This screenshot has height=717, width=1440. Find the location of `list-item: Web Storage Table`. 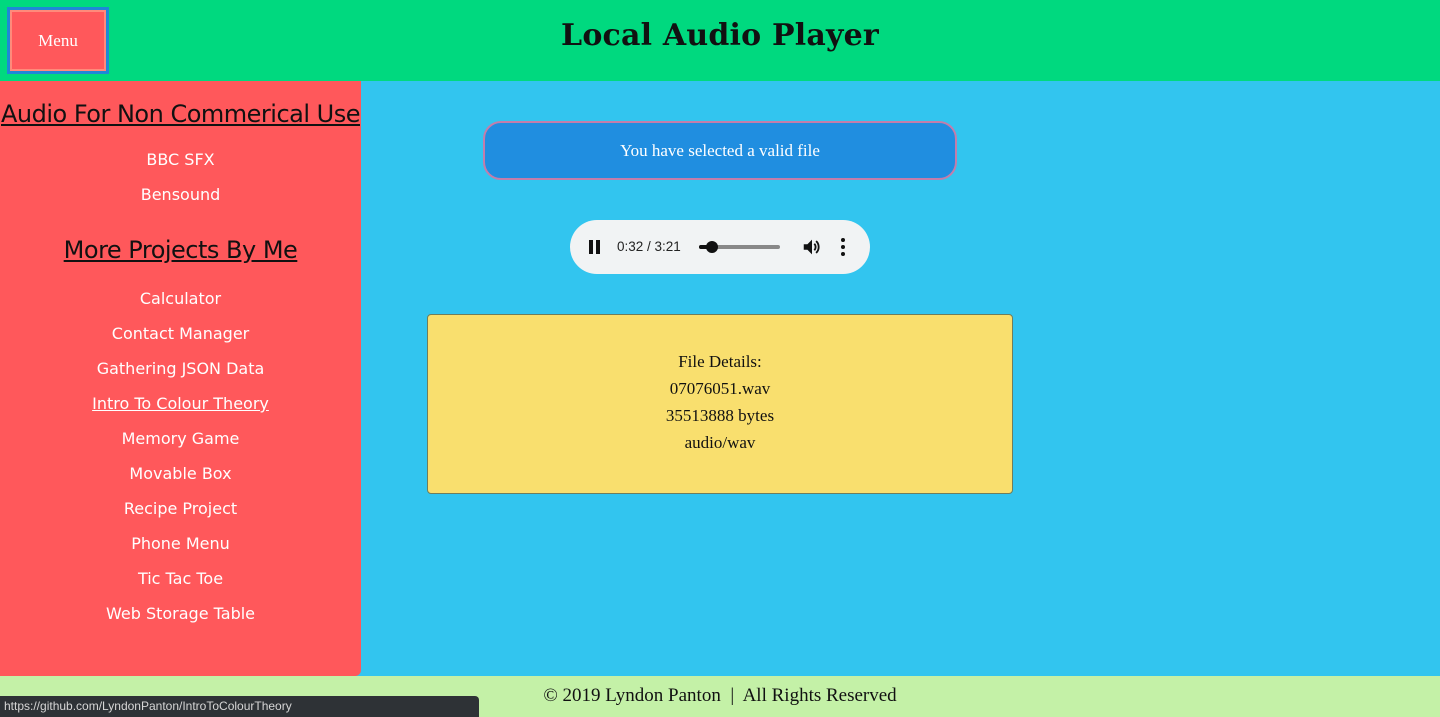

list-item: Web Storage Table is located at coordinates (180, 618).